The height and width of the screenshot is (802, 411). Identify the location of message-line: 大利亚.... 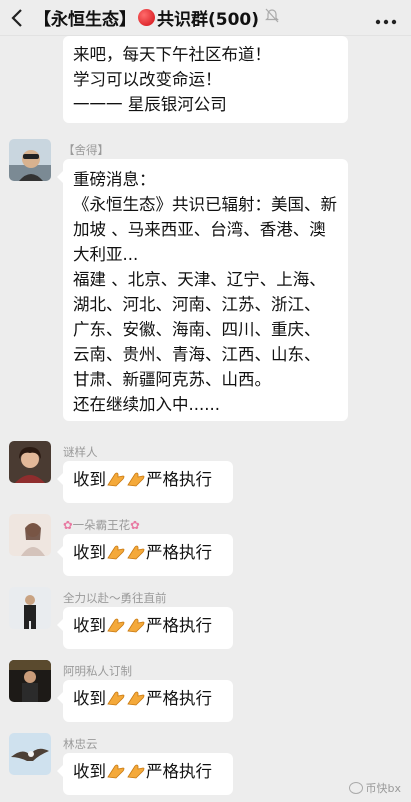
(106, 254).